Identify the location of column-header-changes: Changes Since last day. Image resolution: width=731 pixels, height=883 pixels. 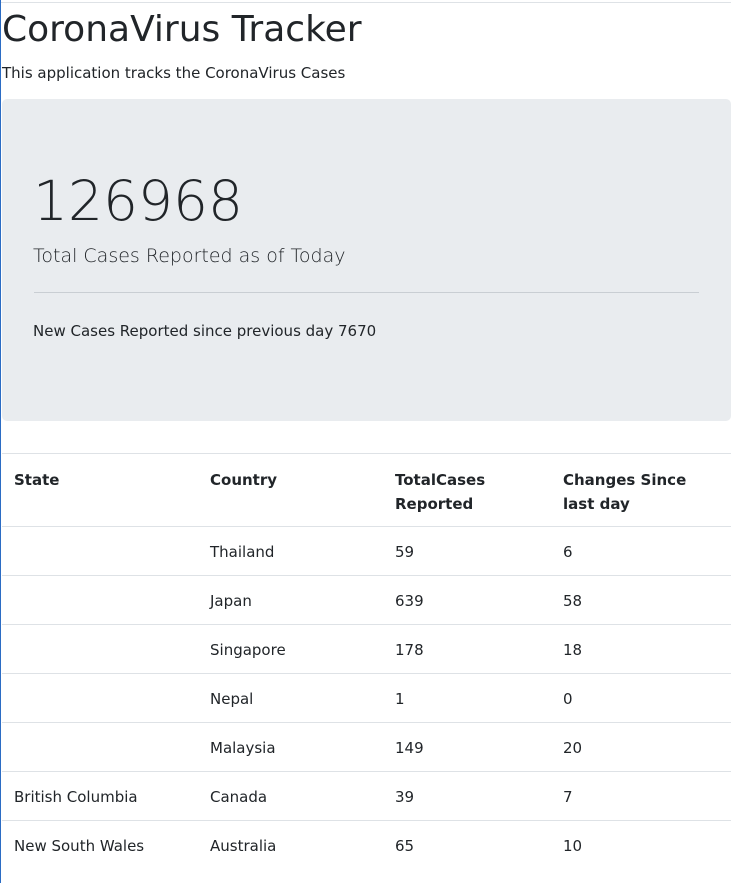
(641, 490).